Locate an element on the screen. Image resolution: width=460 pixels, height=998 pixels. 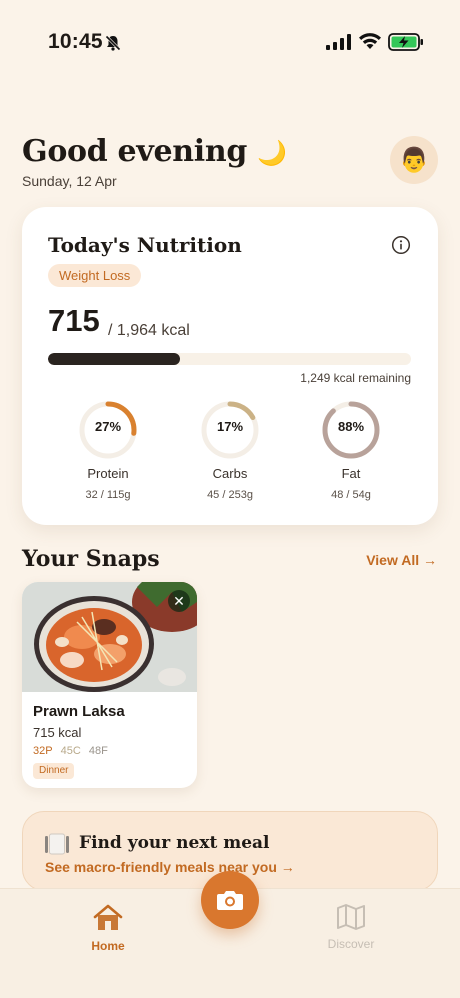
calorie-progress-bar is located at coordinates (229, 359).